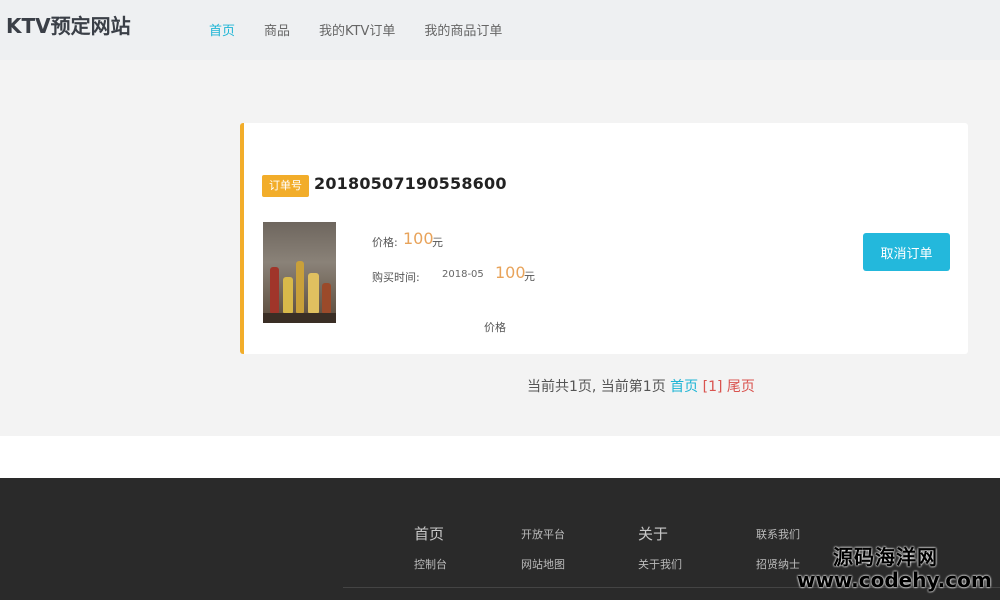 The image size is (1000, 600). I want to click on footer-about: 关于, so click(653, 533).